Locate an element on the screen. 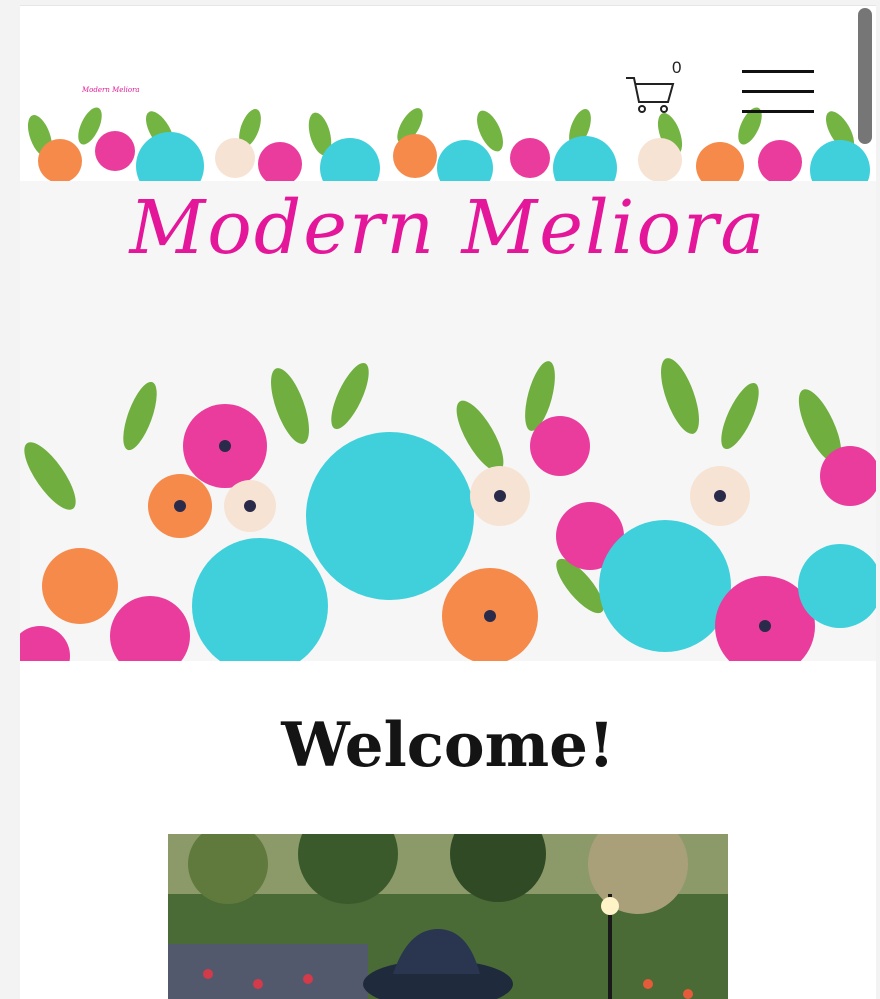  scrollbar-thumb is located at coordinates (865, 76).